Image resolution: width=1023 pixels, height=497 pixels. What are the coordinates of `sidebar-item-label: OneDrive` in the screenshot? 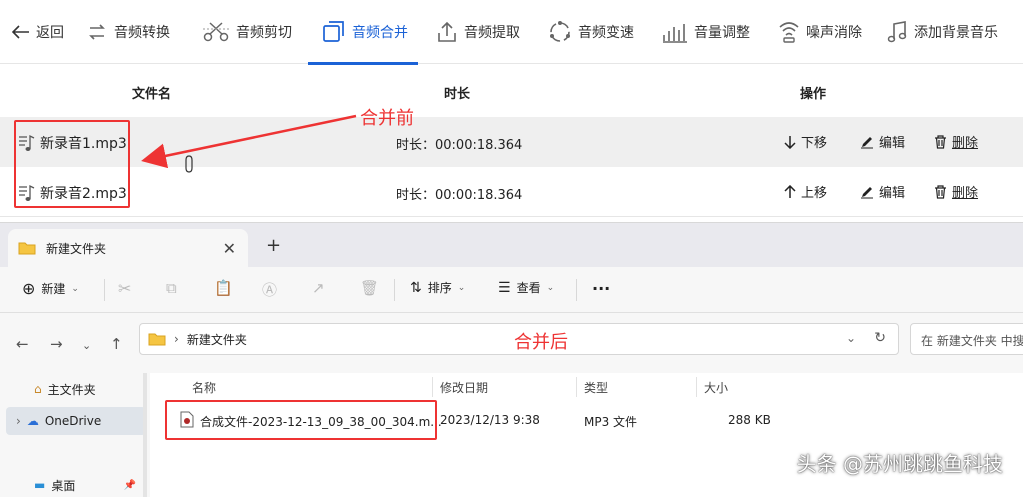 It's located at (73, 421).